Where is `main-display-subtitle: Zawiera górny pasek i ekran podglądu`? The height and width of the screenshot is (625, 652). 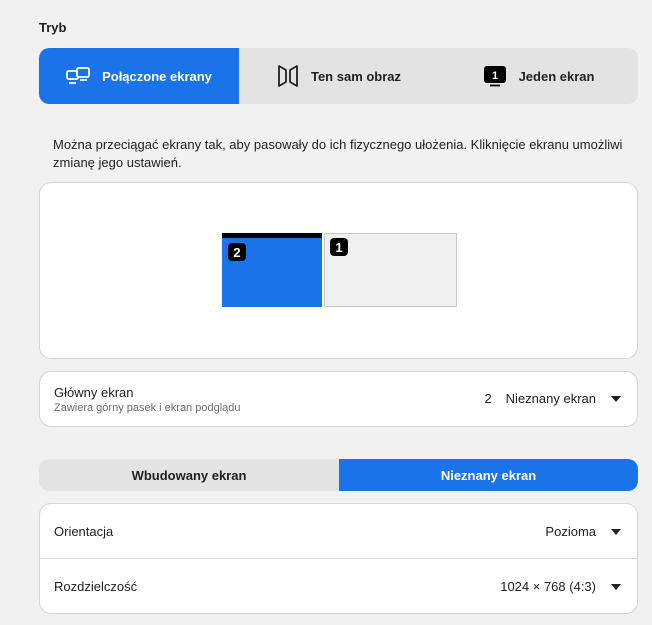
main-display-subtitle: Zawiera górny pasek i ekran podglądu is located at coordinates (147, 408).